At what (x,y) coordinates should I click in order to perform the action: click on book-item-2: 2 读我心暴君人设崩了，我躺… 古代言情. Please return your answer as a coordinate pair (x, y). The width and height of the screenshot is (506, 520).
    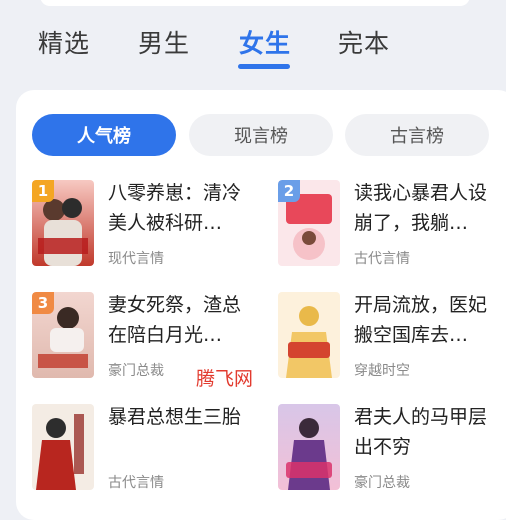
    Looking at the image, I should click on (392, 230).